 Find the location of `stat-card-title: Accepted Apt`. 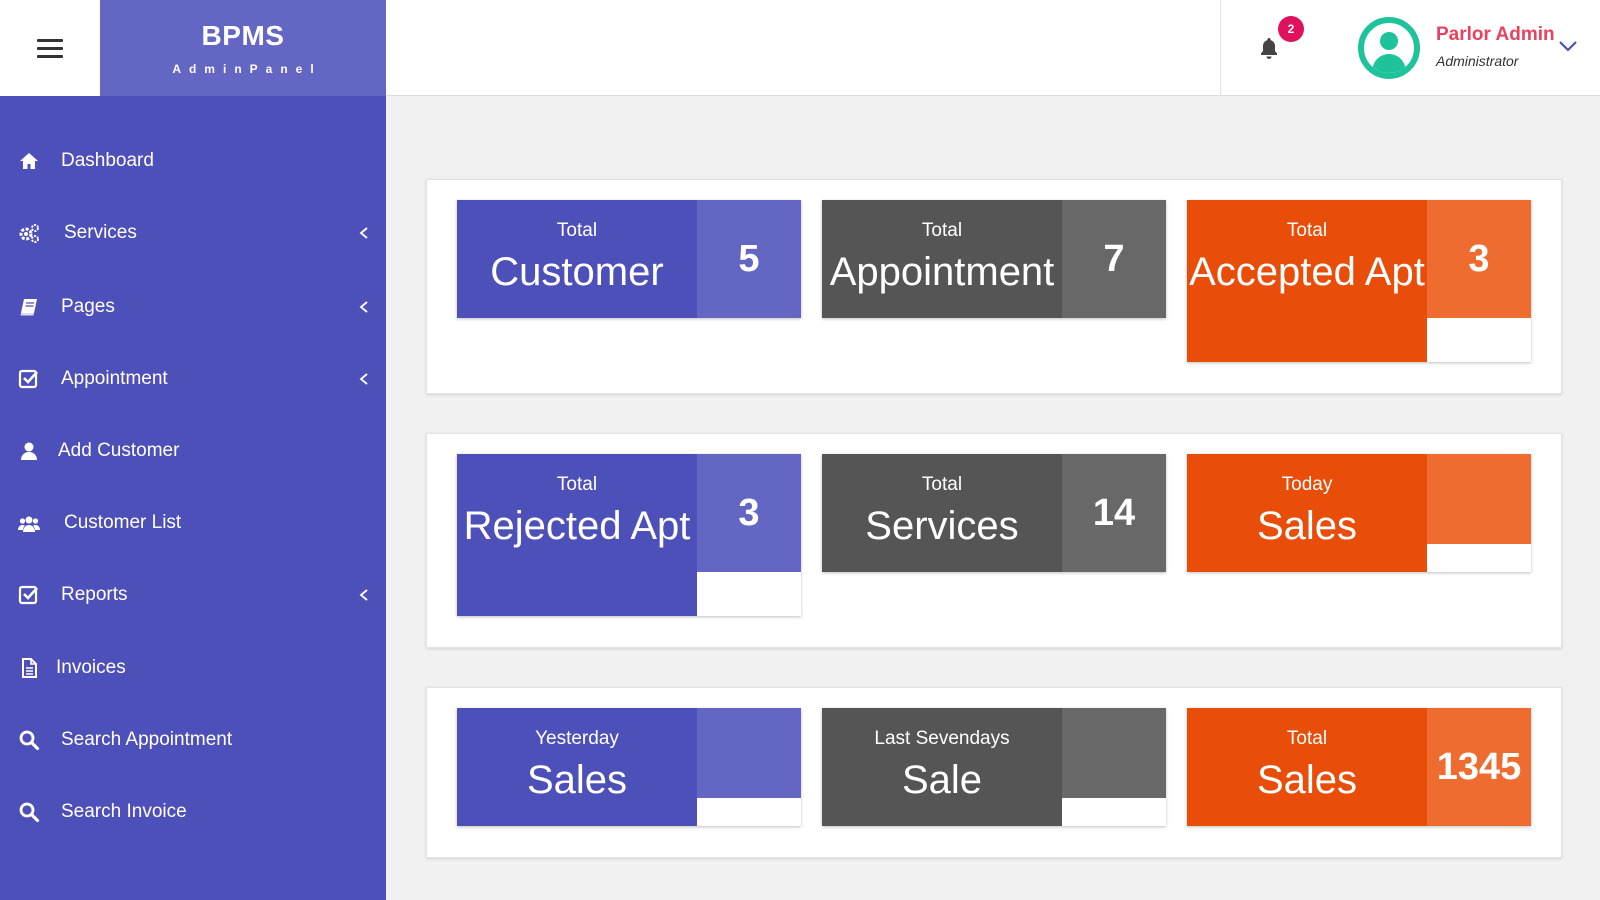

stat-card-title: Accepted Apt is located at coordinates (1307, 272).